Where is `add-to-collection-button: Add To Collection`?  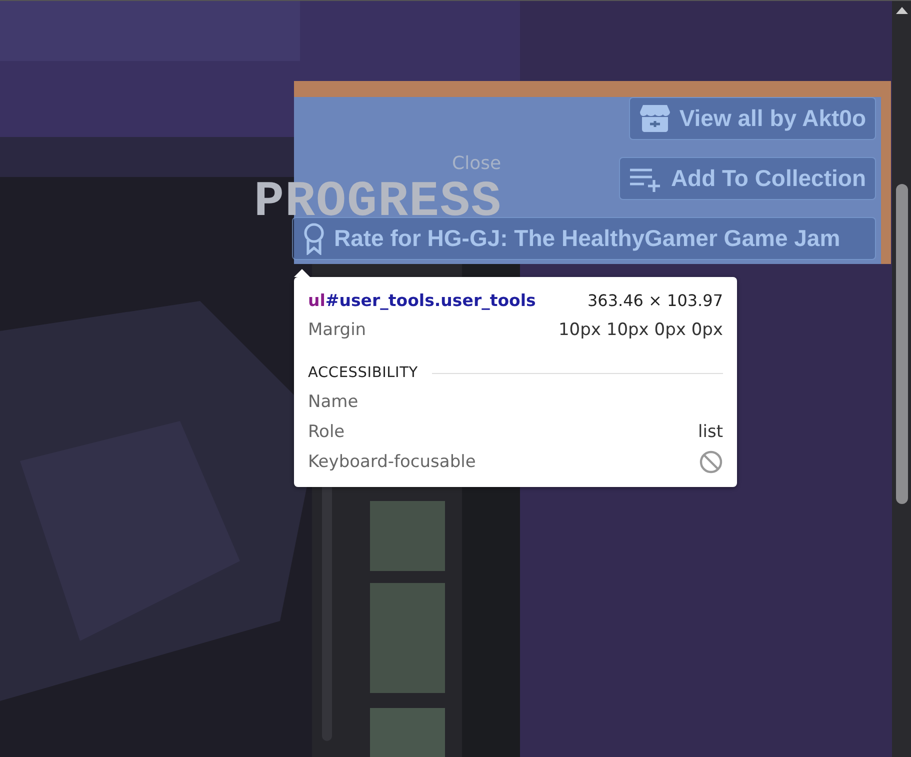
add-to-collection-button: Add To Collection is located at coordinates (747, 178).